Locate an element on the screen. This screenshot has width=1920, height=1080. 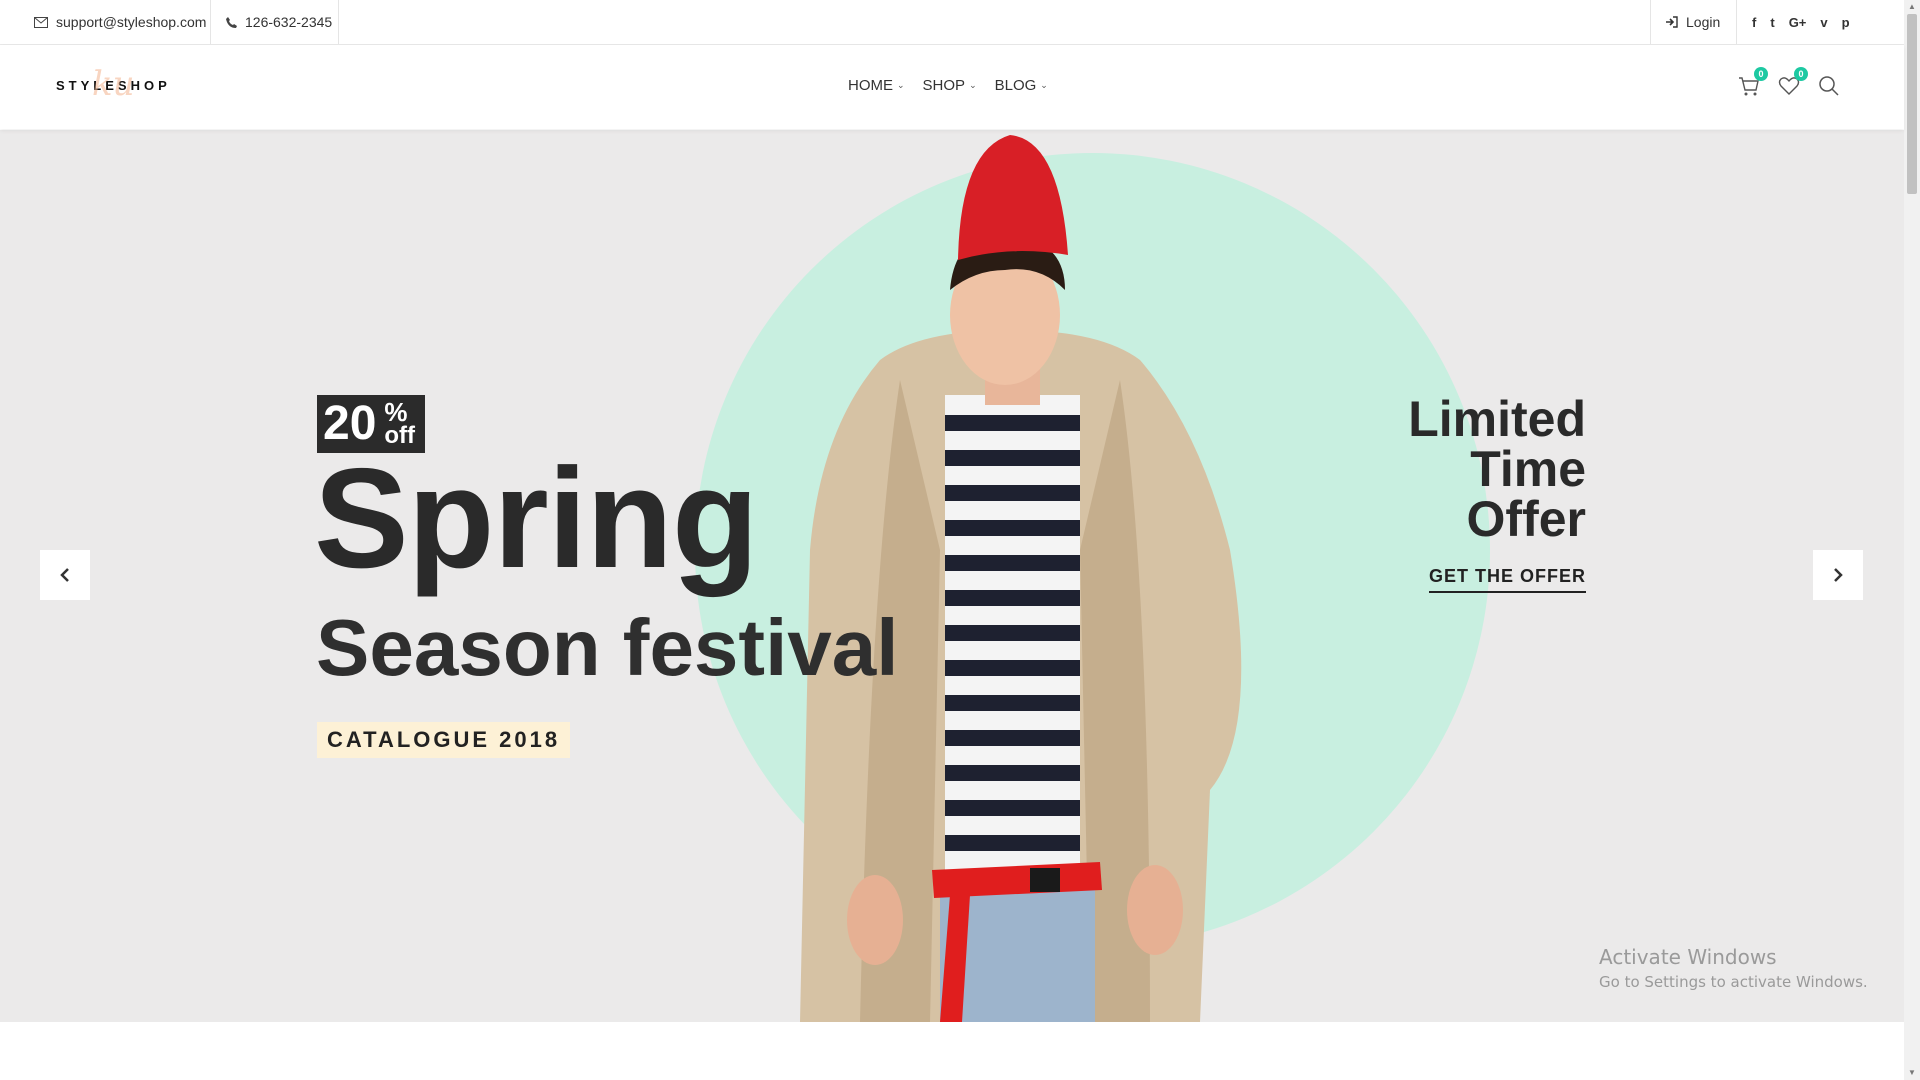
pinterest-icon: p is located at coordinates (1846, 22).